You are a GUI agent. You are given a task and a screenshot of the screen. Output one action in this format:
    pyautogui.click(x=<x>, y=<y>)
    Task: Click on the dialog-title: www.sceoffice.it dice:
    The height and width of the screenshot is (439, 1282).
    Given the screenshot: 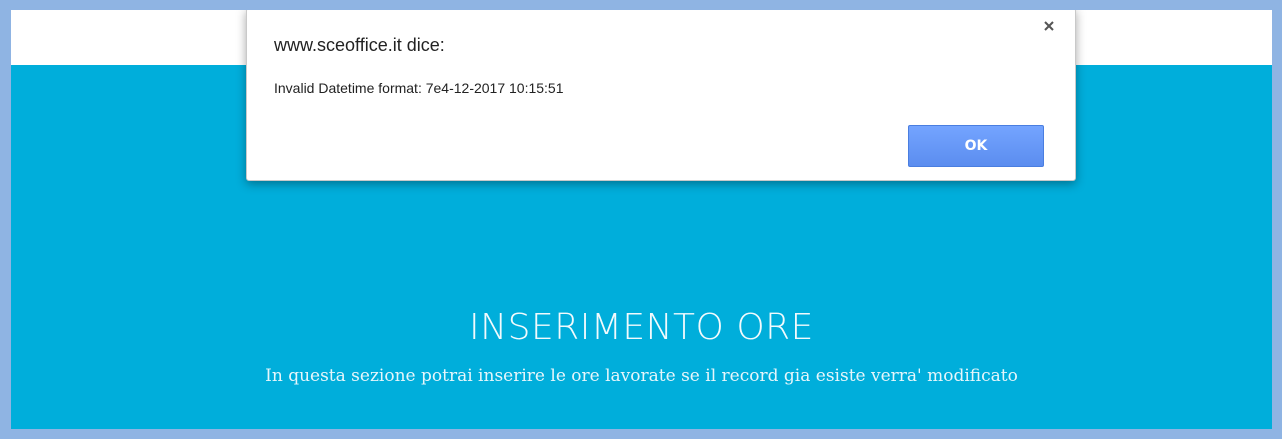 What is the action you would take?
    pyautogui.click(x=359, y=45)
    